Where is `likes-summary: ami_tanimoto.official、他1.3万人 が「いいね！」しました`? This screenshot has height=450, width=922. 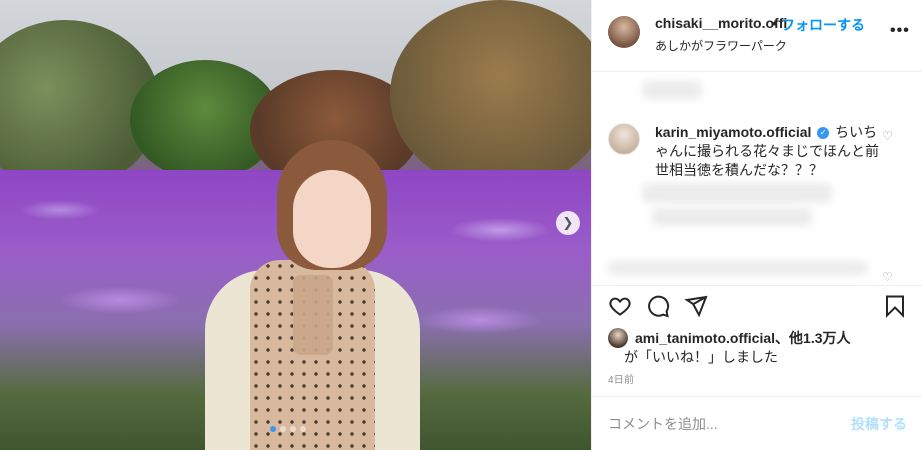
likes-summary: ami_tanimoto.official、他1.3万人 が「いいね！」しました is located at coordinates (758, 345).